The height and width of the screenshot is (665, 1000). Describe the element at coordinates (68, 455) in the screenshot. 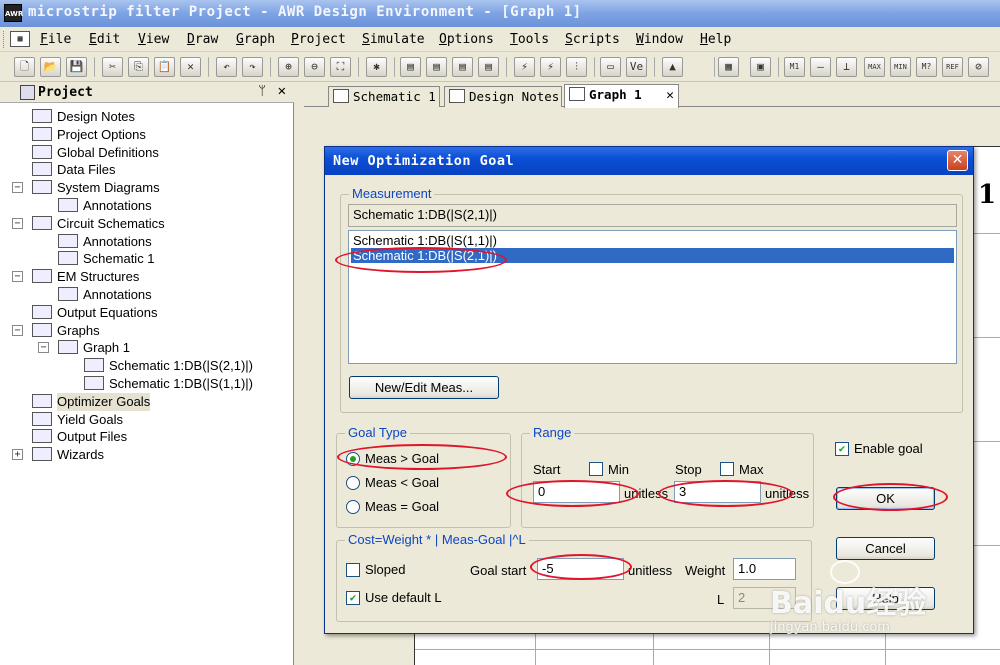

I see `tree-item: Wizards` at that location.